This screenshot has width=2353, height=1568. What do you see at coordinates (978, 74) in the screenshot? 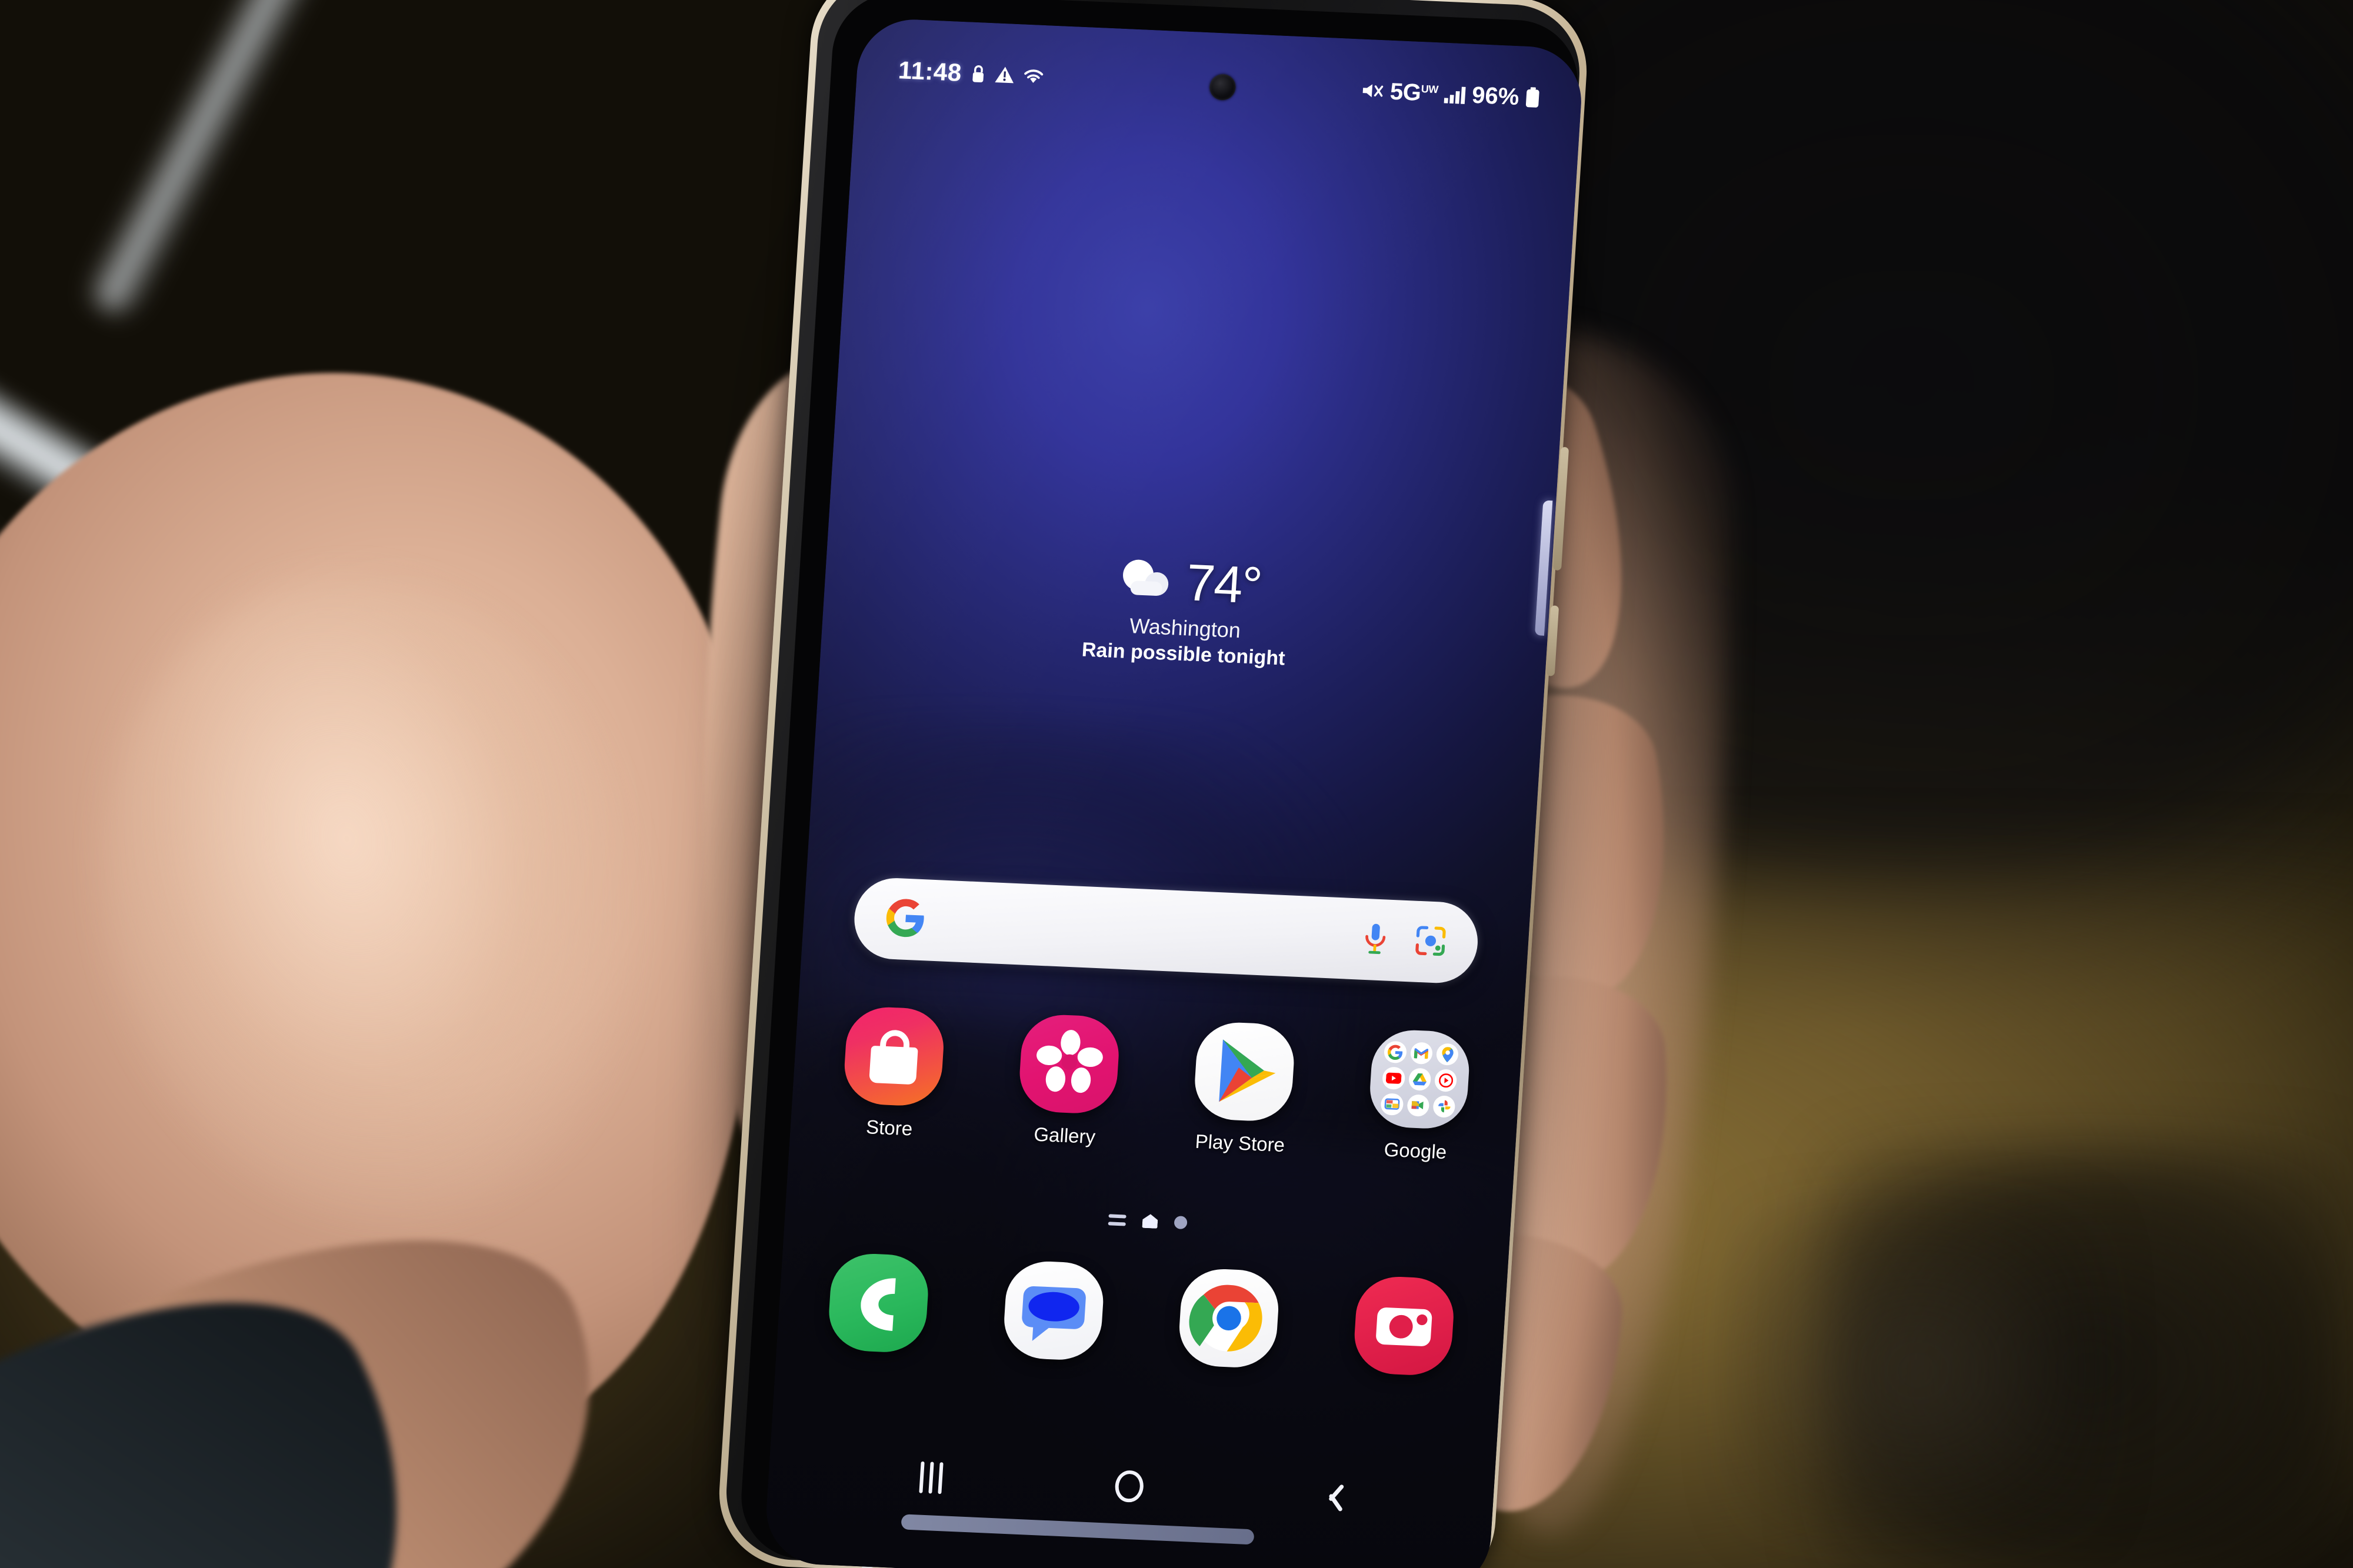
I see `lock-icon` at bounding box center [978, 74].